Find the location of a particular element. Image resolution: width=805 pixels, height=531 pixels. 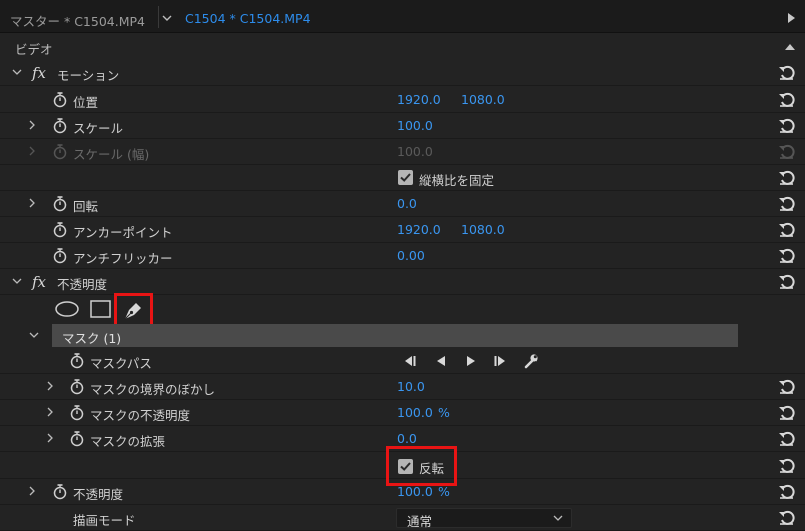

mask-opacity-label: マスクの不透明度 is located at coordinates (140, 415).